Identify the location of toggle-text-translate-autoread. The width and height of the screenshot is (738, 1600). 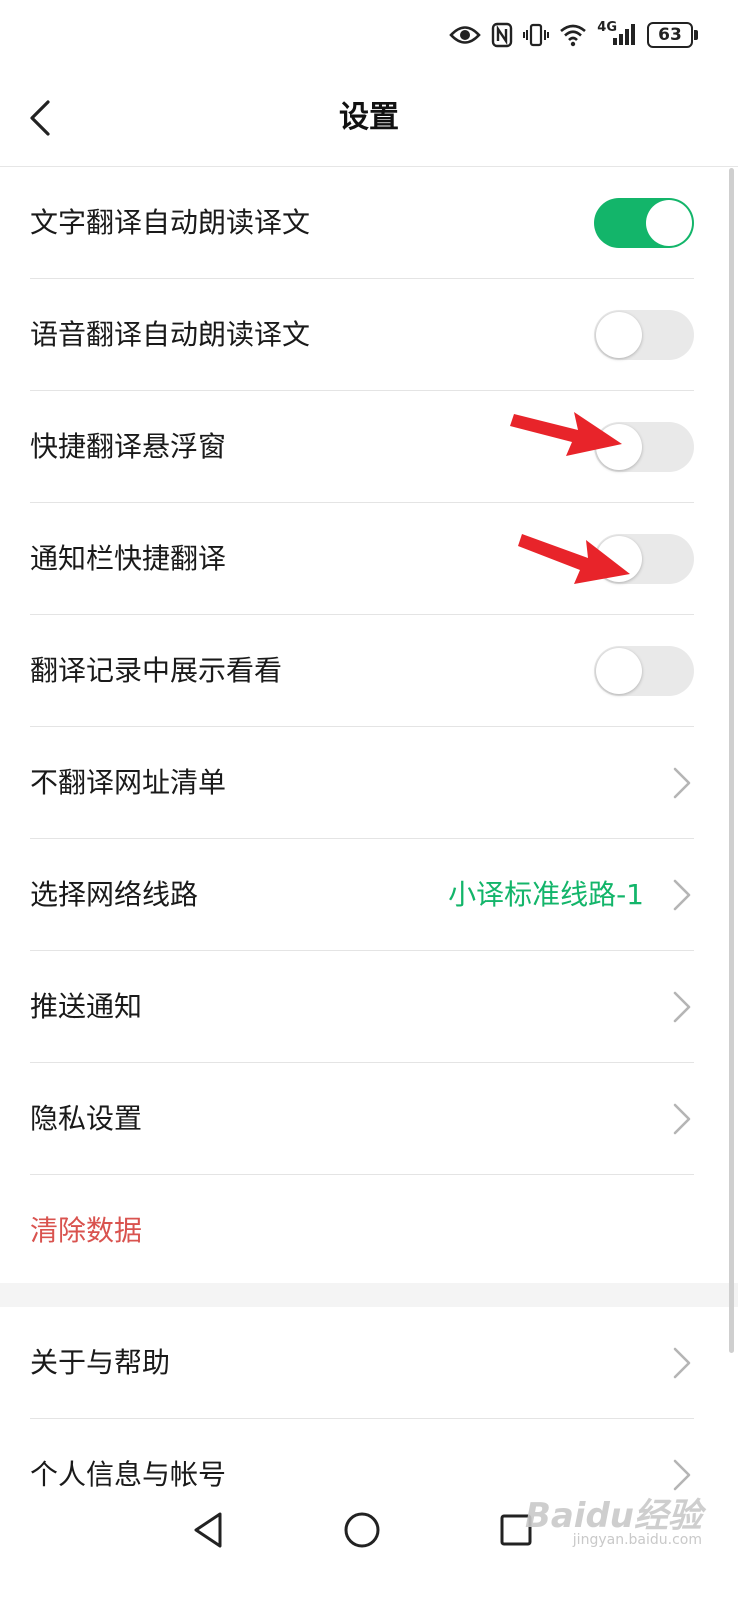
(644, 223).